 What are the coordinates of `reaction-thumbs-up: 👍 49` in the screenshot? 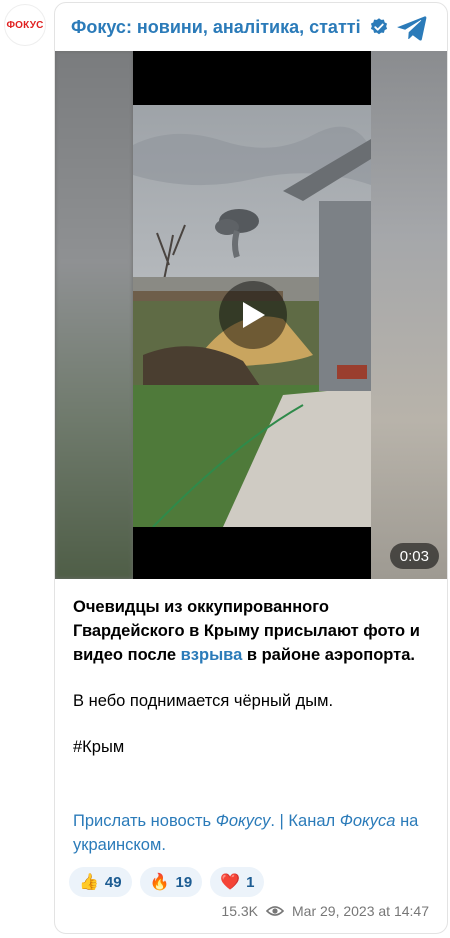 It's located at (100, 882).